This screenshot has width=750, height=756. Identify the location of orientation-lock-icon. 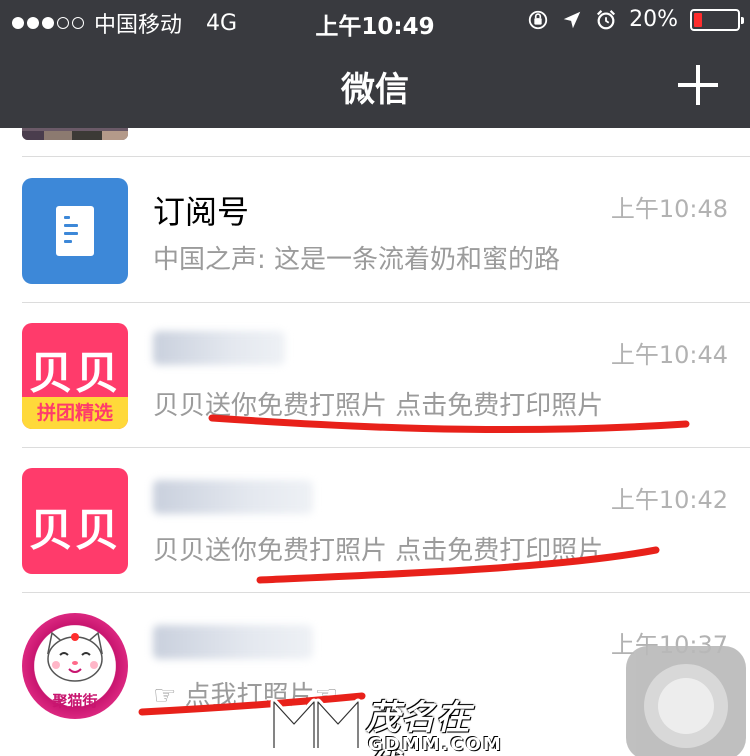
(538, 19).